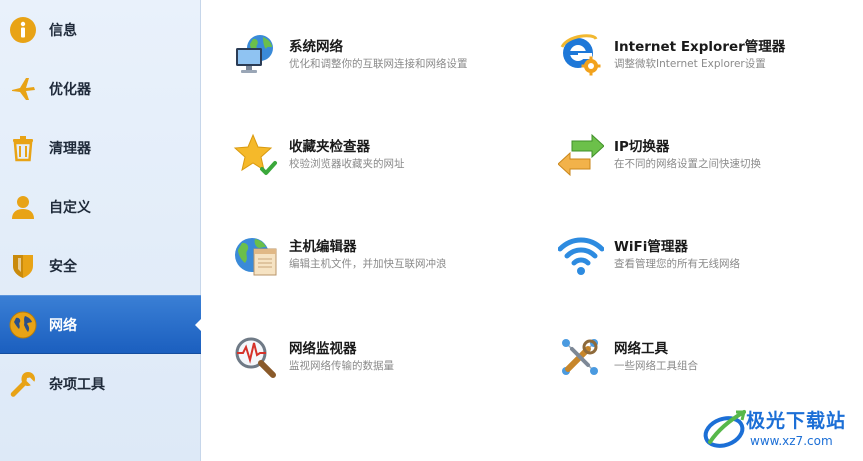 This screenshot has width=863, height=461. What do you see at coordinates (63, 325) in the screenshot?
I see `sidebar-item-label: 网络` at bounding box center [63, 325].